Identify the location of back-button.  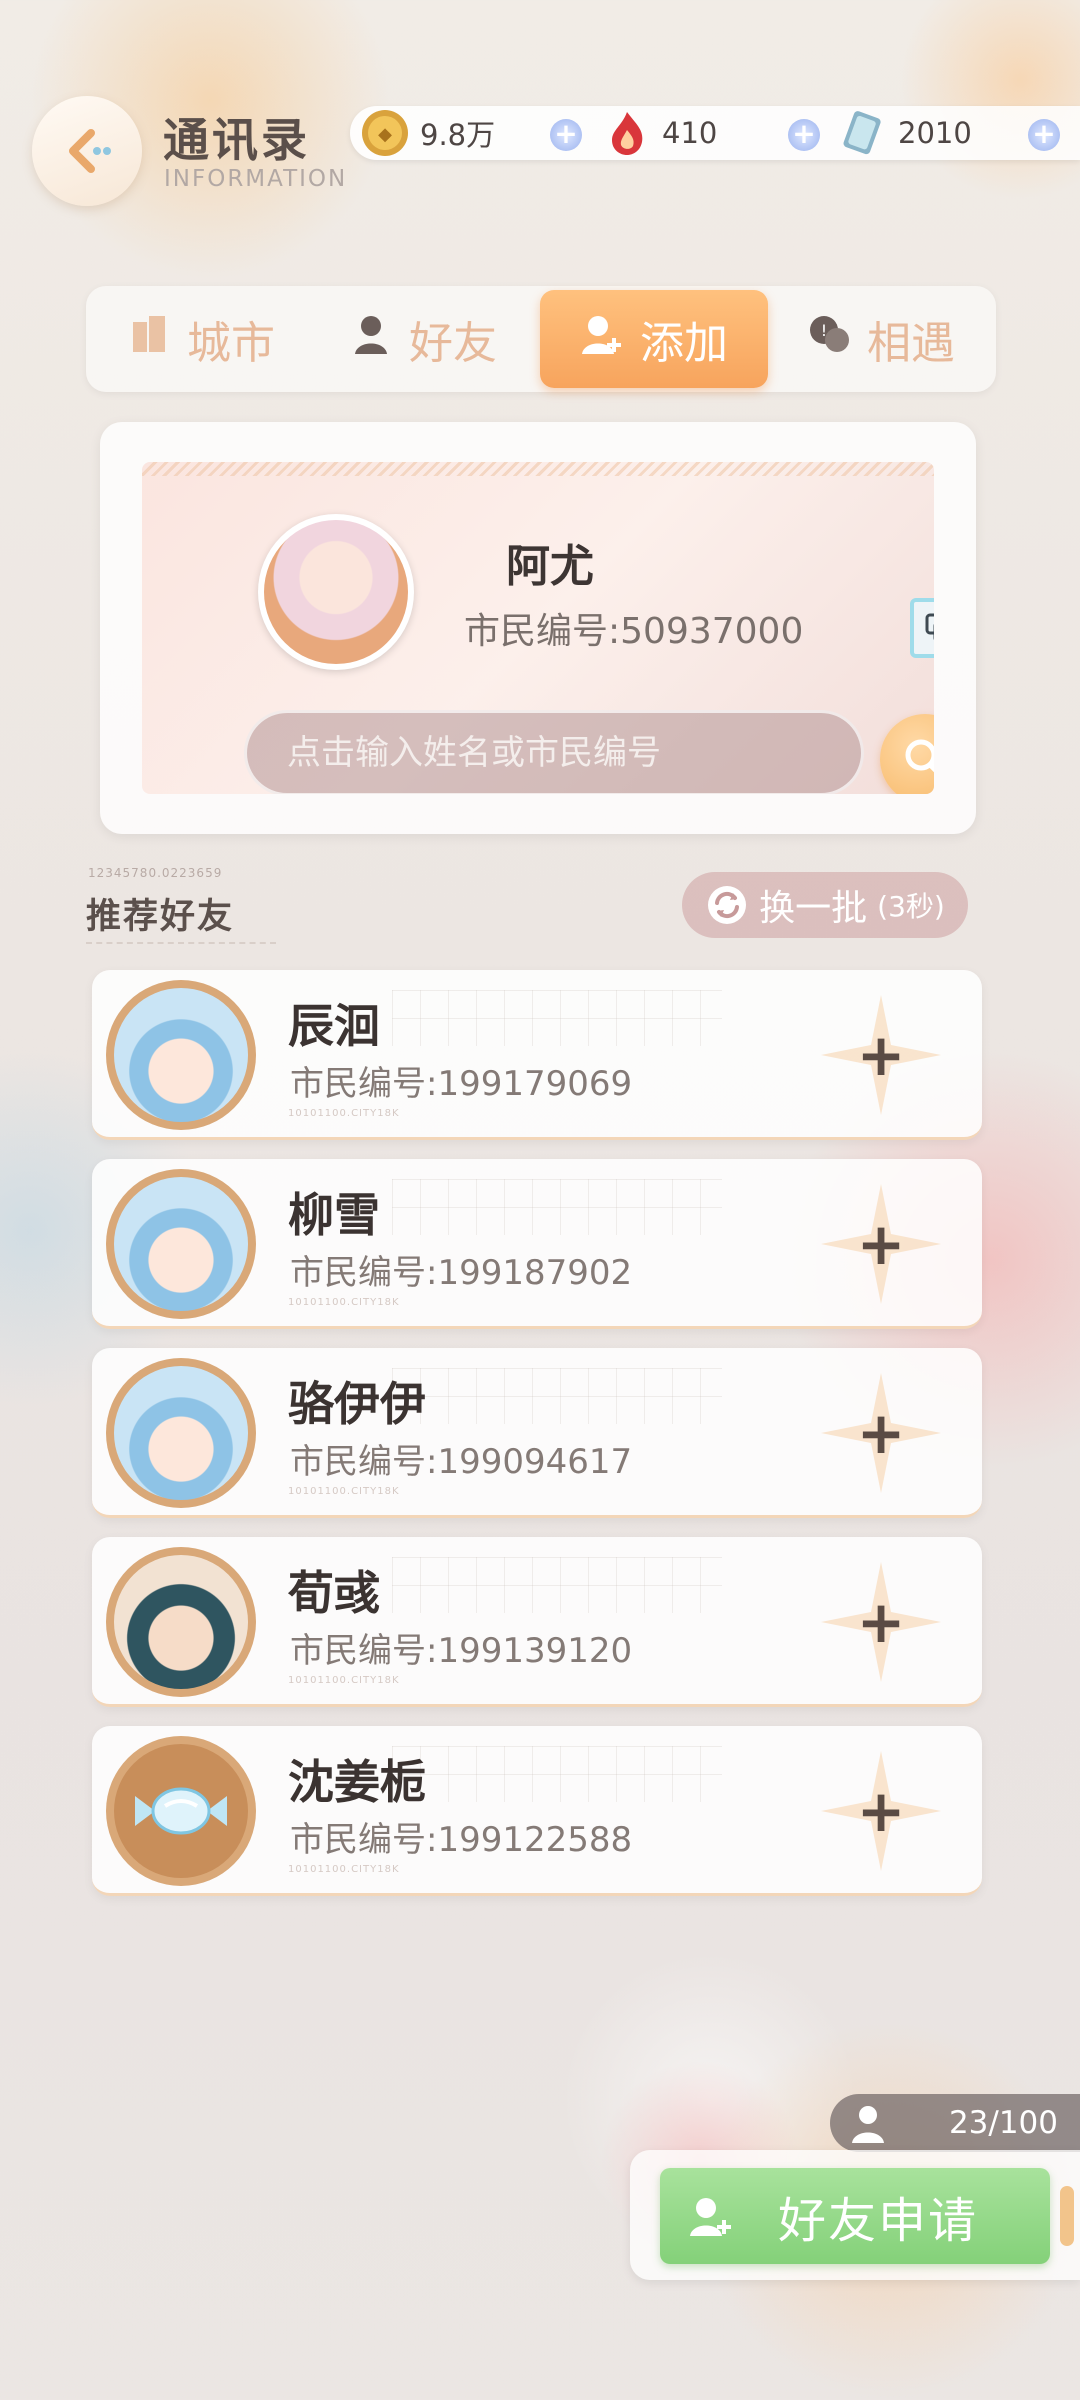
(87, 151).